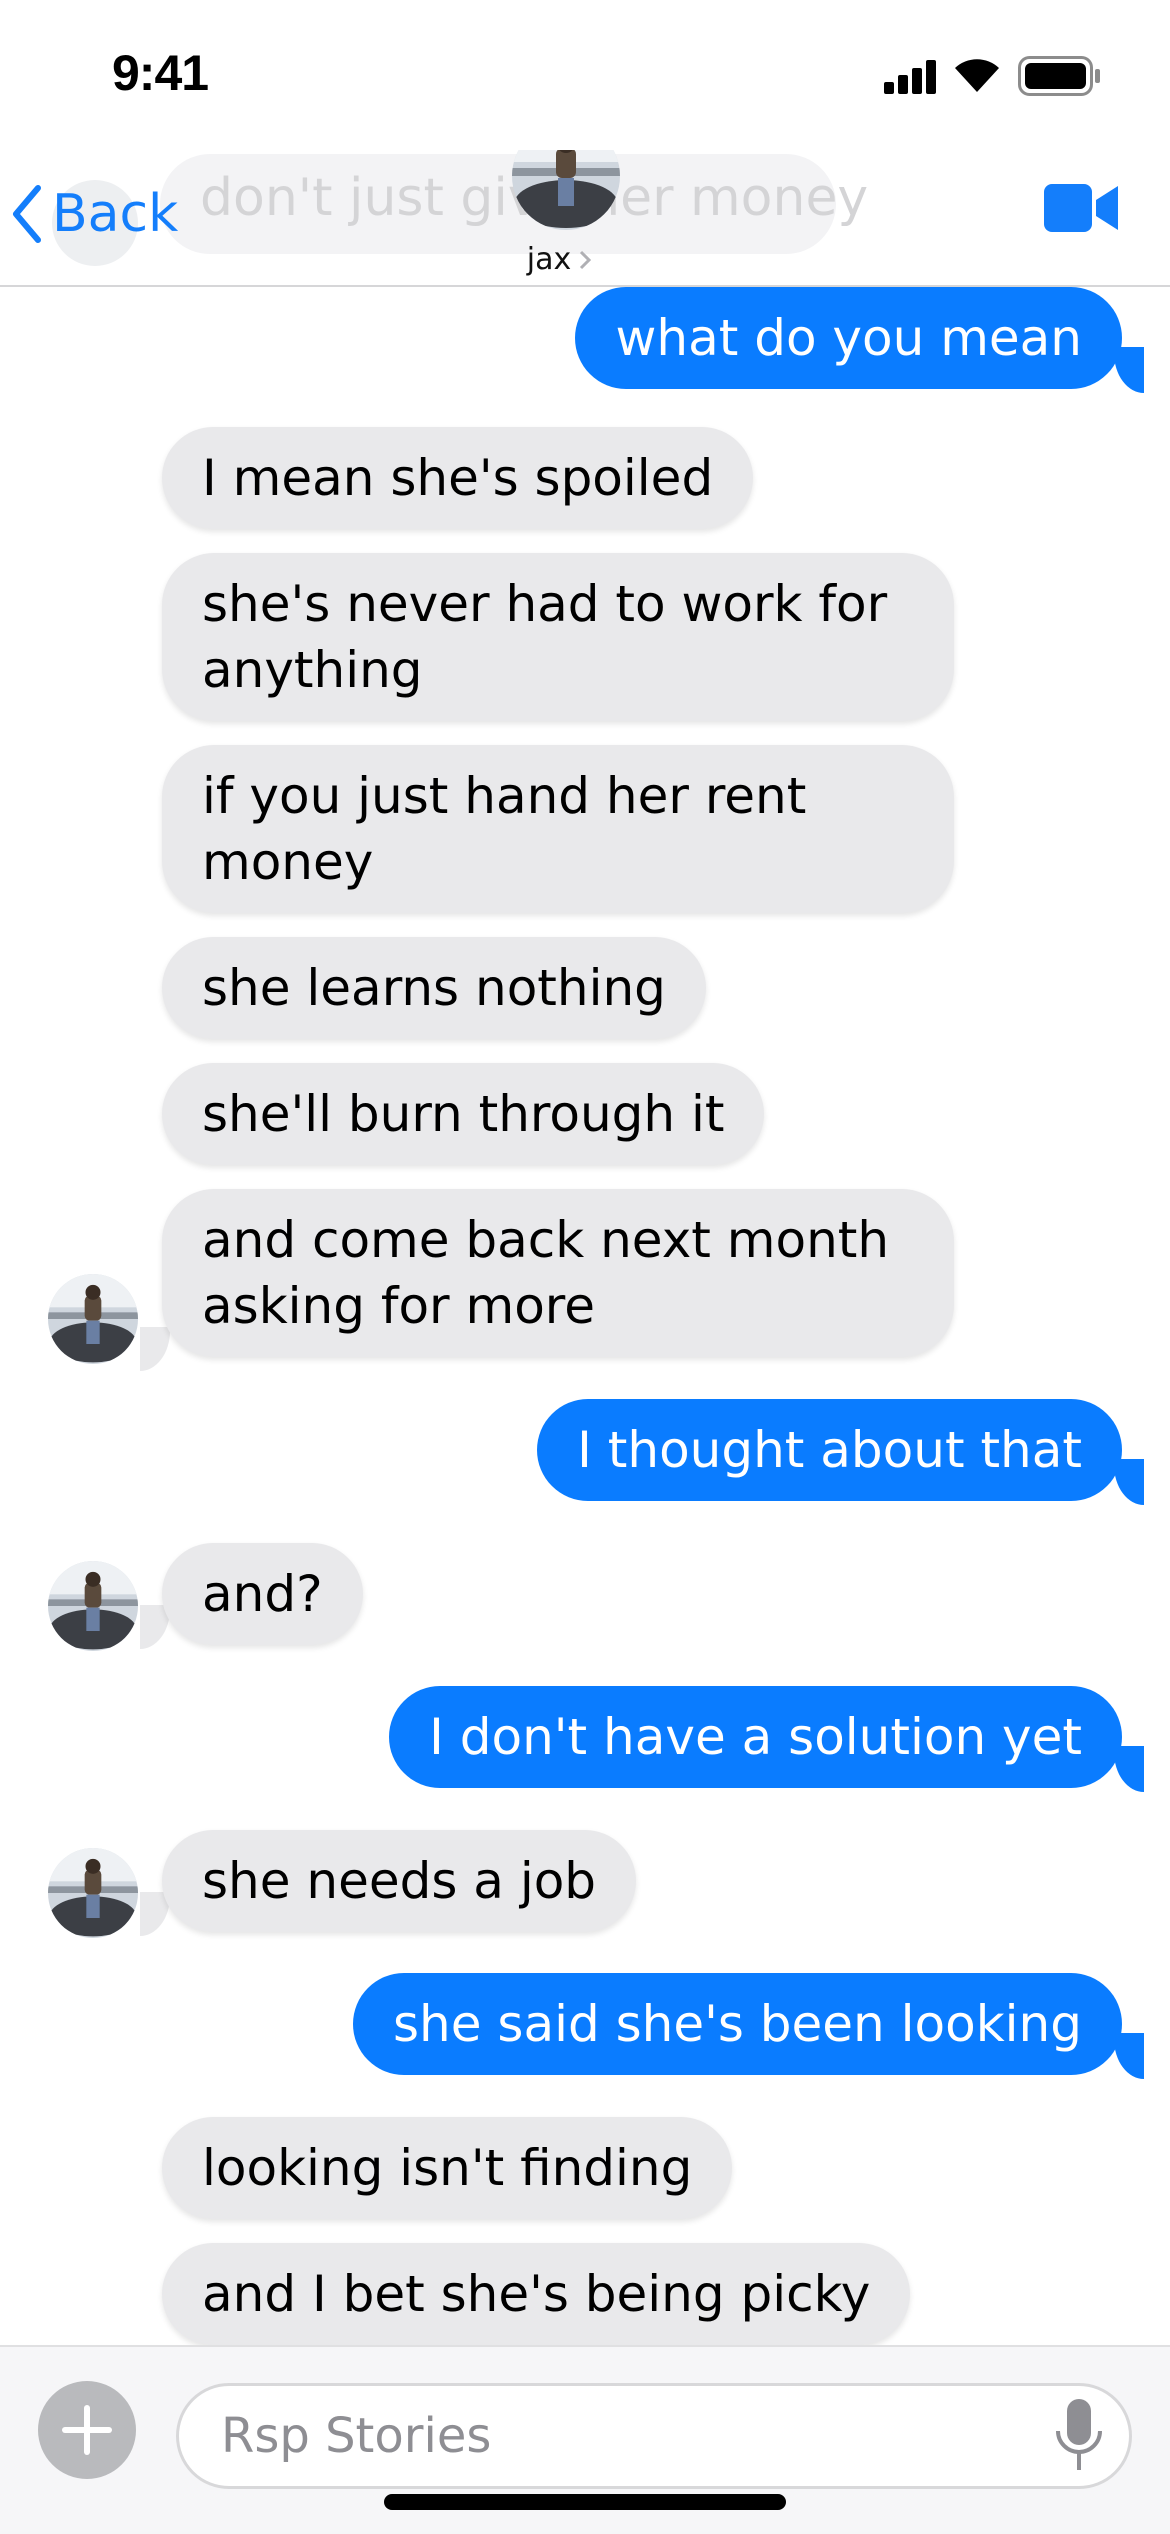 Image resolution: width=1170 pixels, height=2534 pixels. I want to click on outgoing-message: what do you mean, so click(848, 338).